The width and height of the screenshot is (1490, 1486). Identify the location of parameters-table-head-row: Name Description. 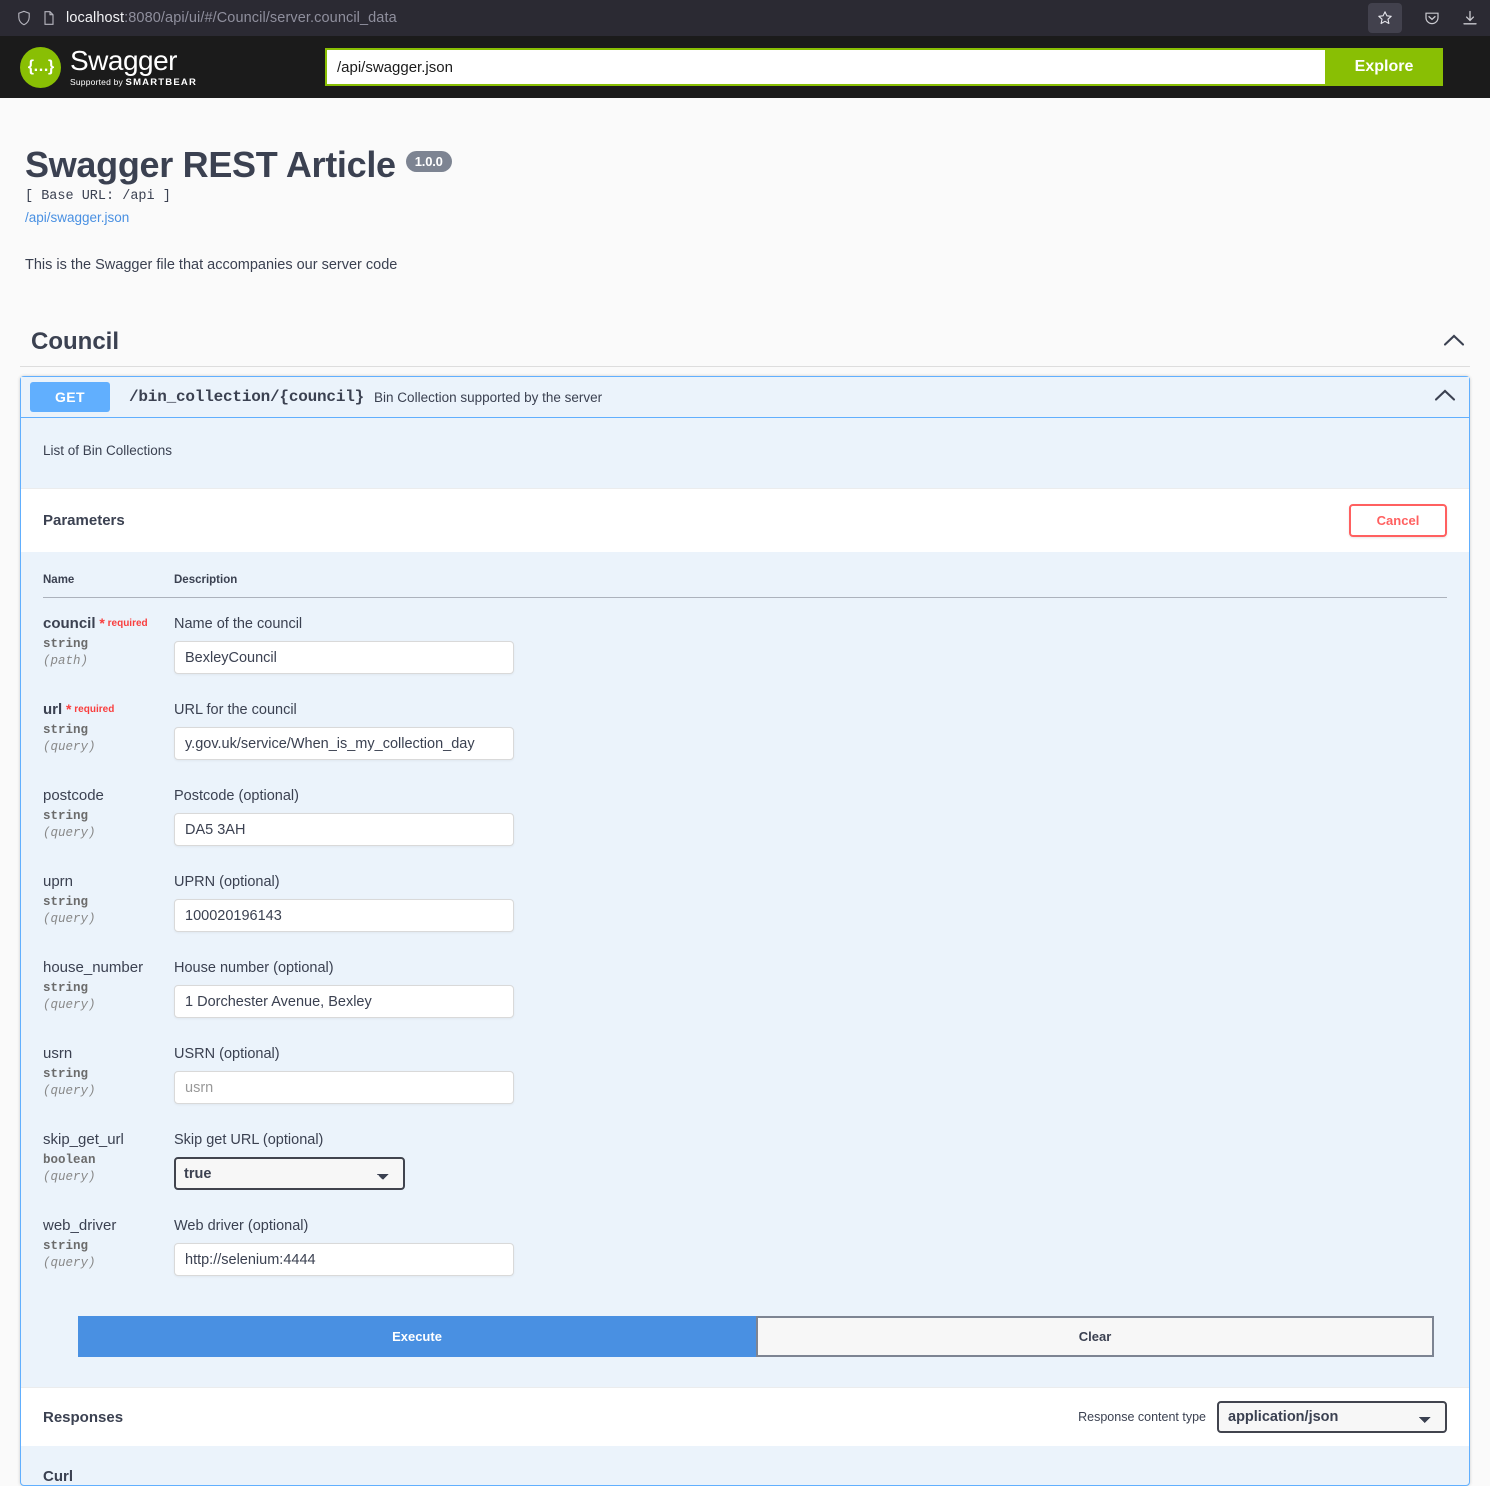
(745, 586).